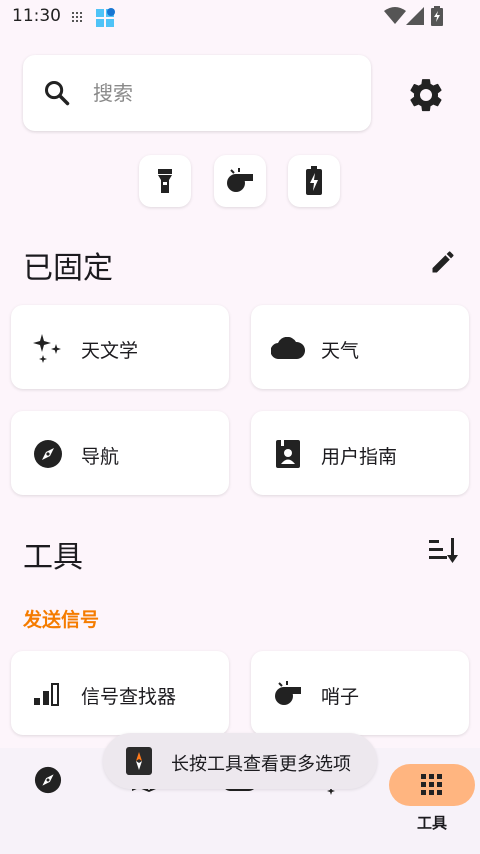  I want to click on battery-button, so click(314, 181).